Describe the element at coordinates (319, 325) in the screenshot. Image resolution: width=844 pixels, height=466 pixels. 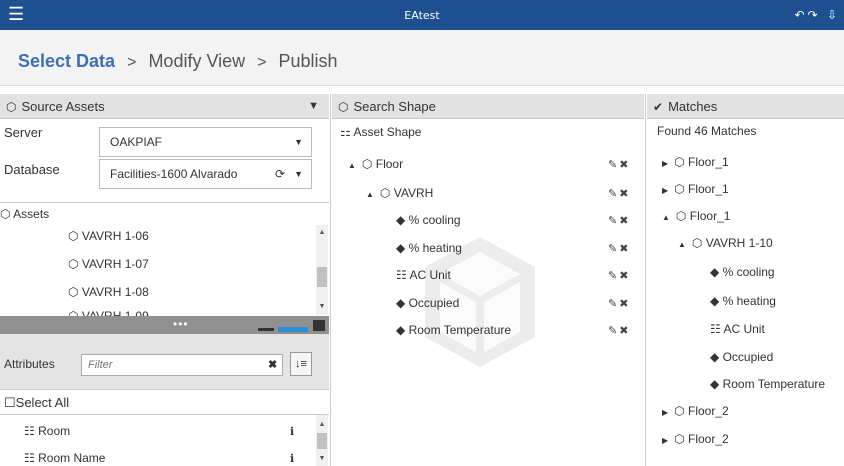
I see `maximize-icon` at that location.